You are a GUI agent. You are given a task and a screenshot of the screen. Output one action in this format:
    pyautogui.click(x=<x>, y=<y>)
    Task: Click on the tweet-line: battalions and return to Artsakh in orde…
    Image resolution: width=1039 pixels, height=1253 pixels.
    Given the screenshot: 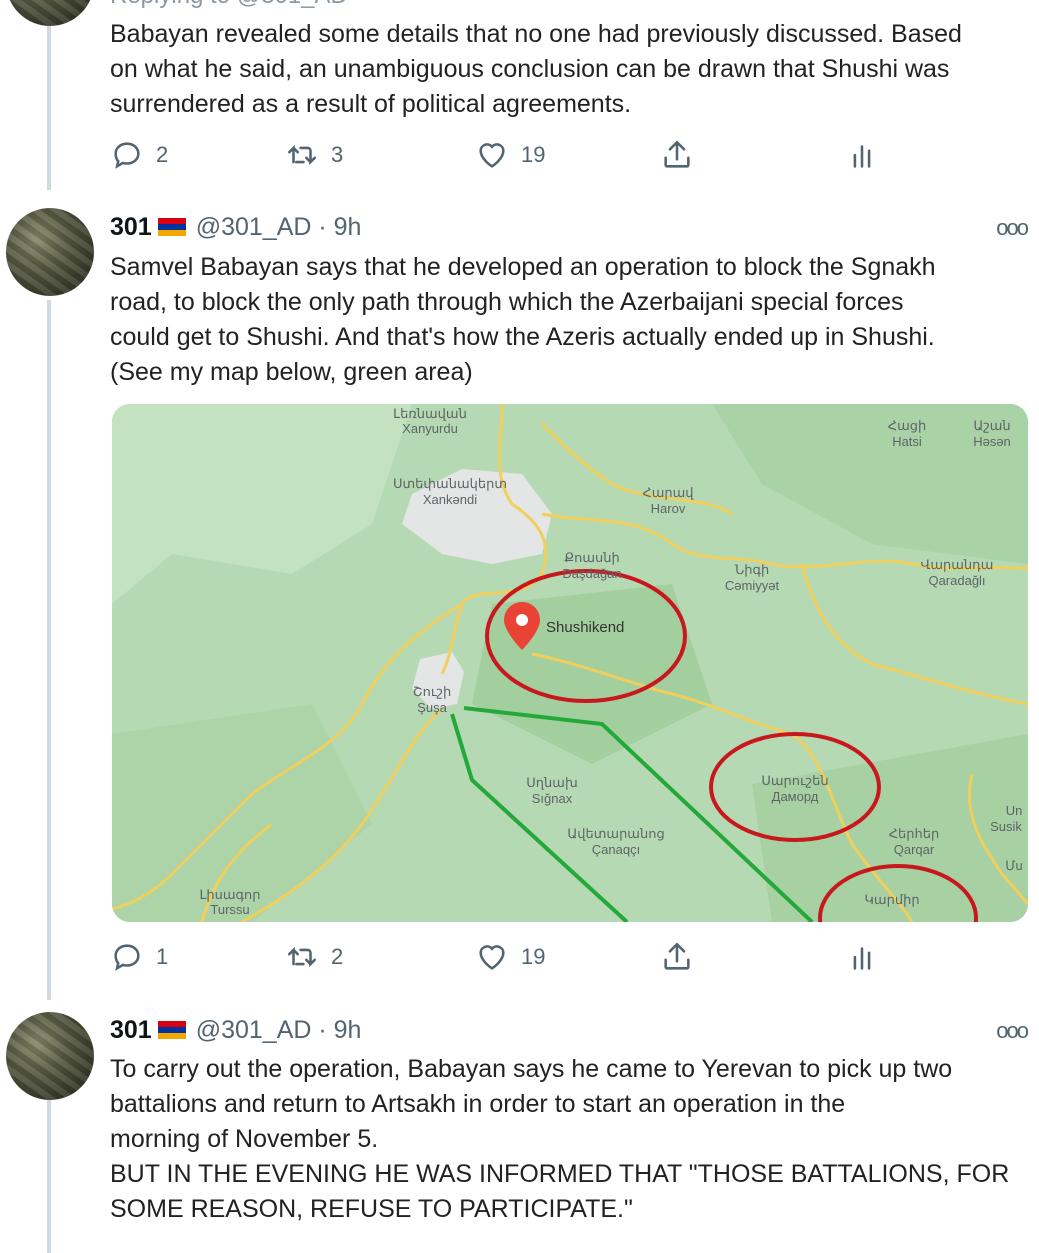 What is the action you would take?
    pyautogui.click(x=478, y=1104)
    